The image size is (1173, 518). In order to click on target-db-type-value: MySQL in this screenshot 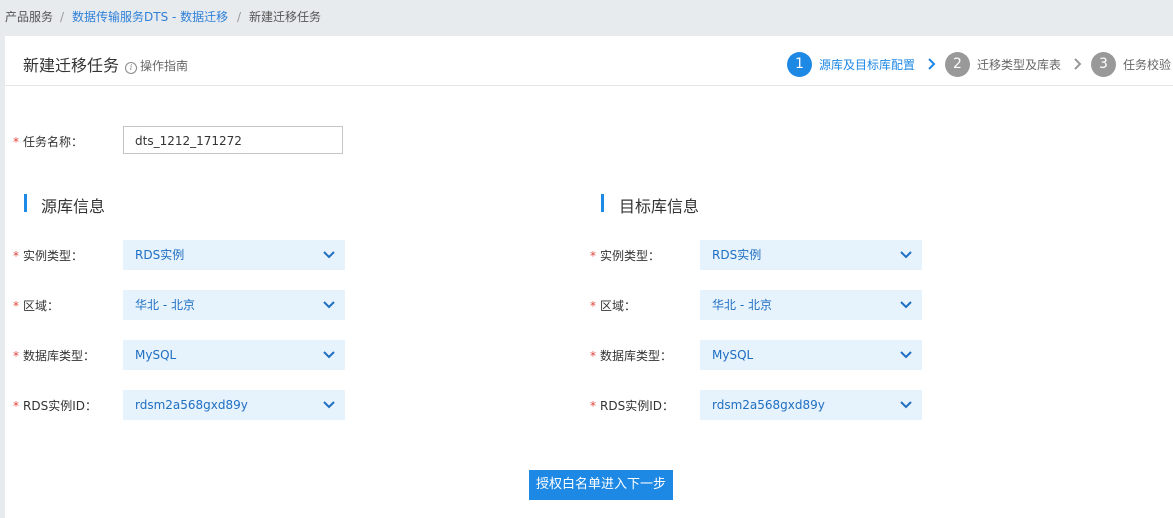, I will do `click(733, 355)`.